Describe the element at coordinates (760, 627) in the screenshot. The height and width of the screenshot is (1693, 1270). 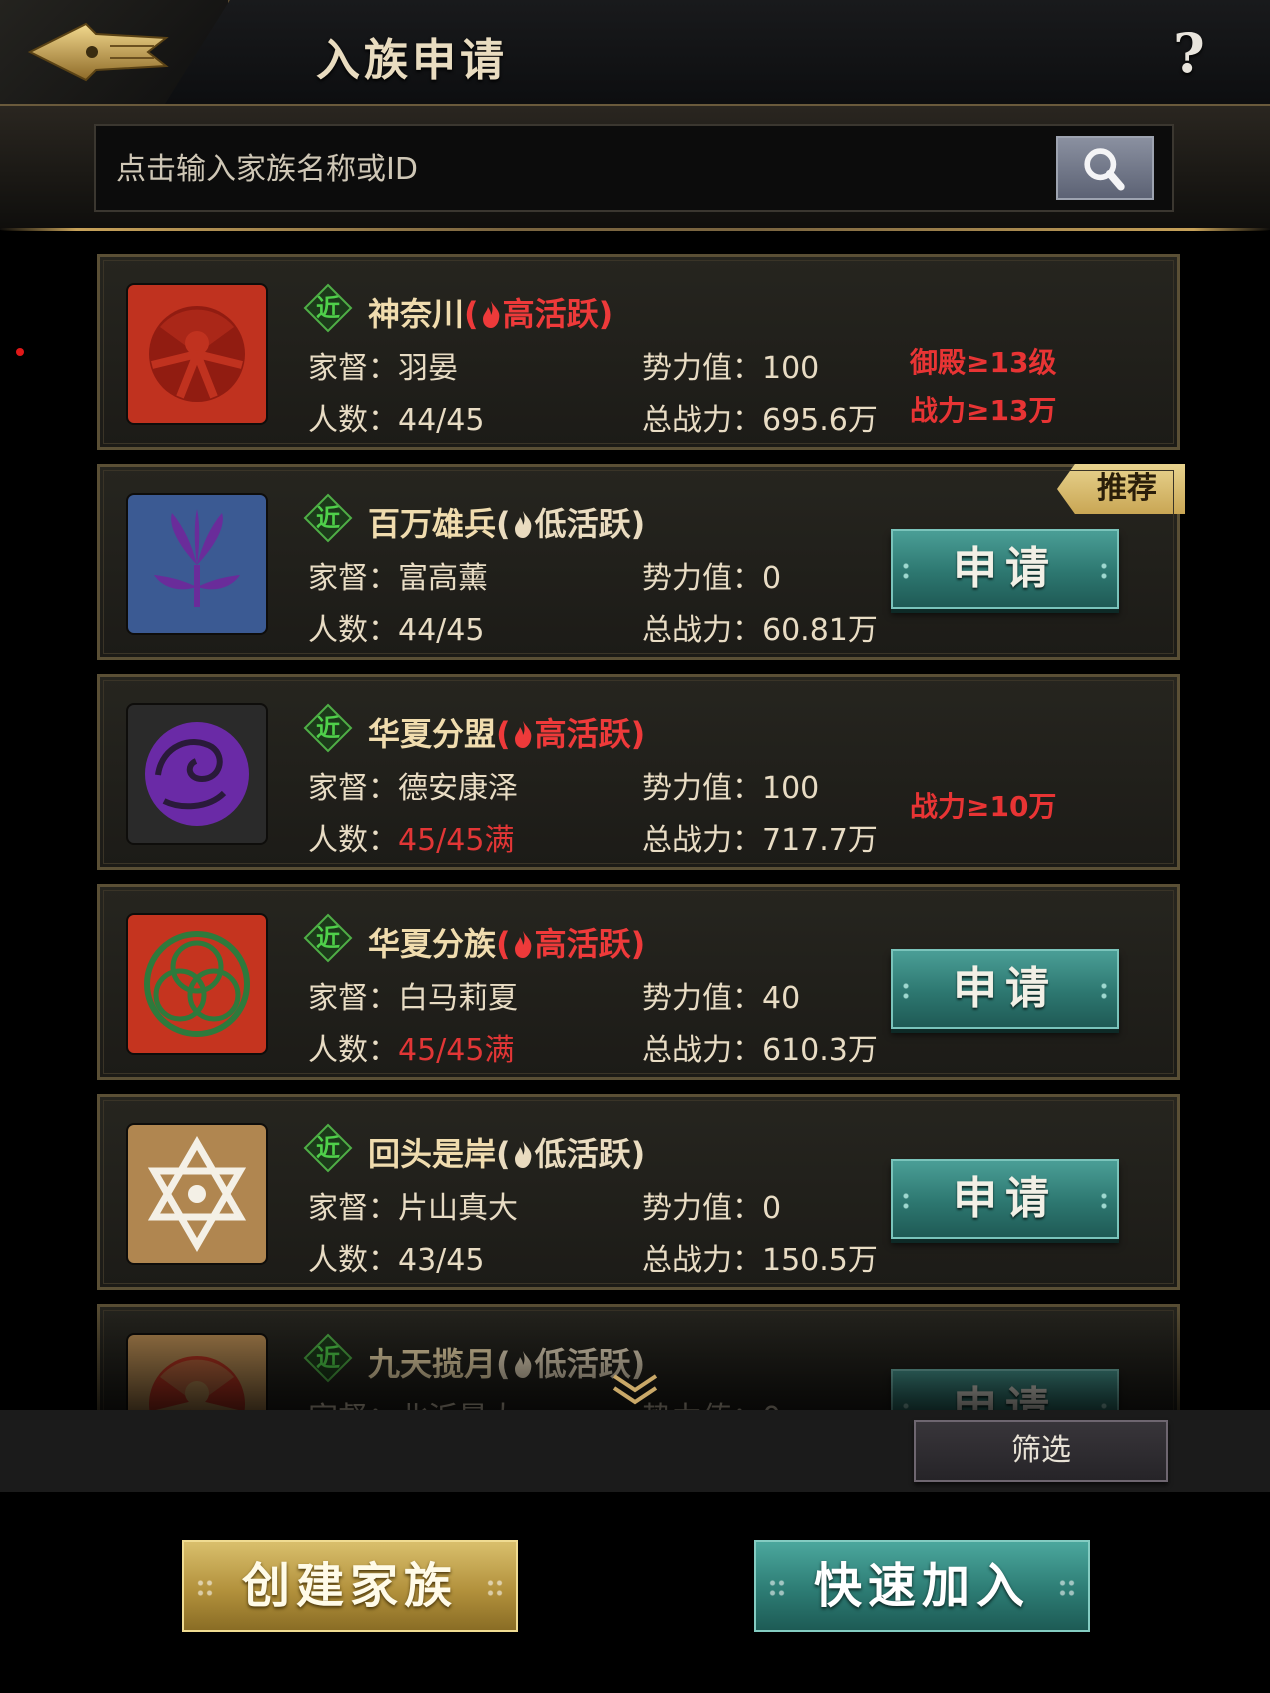
I see `combat-row: 总战力：60.81万` at that location.